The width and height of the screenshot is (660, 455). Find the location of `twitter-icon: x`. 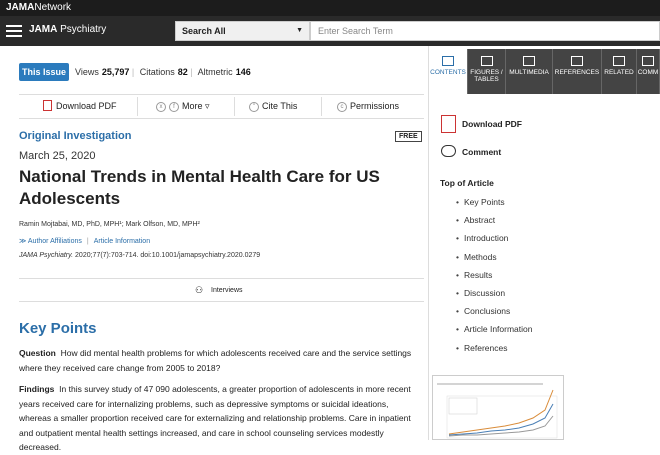

twitter-icon: x is located at coordinates (161, 106).